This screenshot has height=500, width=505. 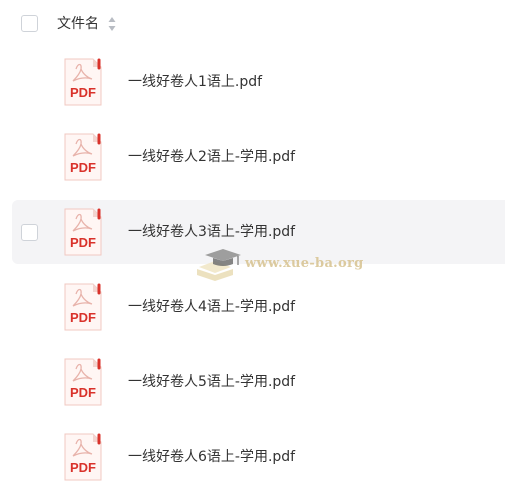 I want to click on file-row: PDF 一线好卷人1语上.pdf, so click(x=258, y=82).